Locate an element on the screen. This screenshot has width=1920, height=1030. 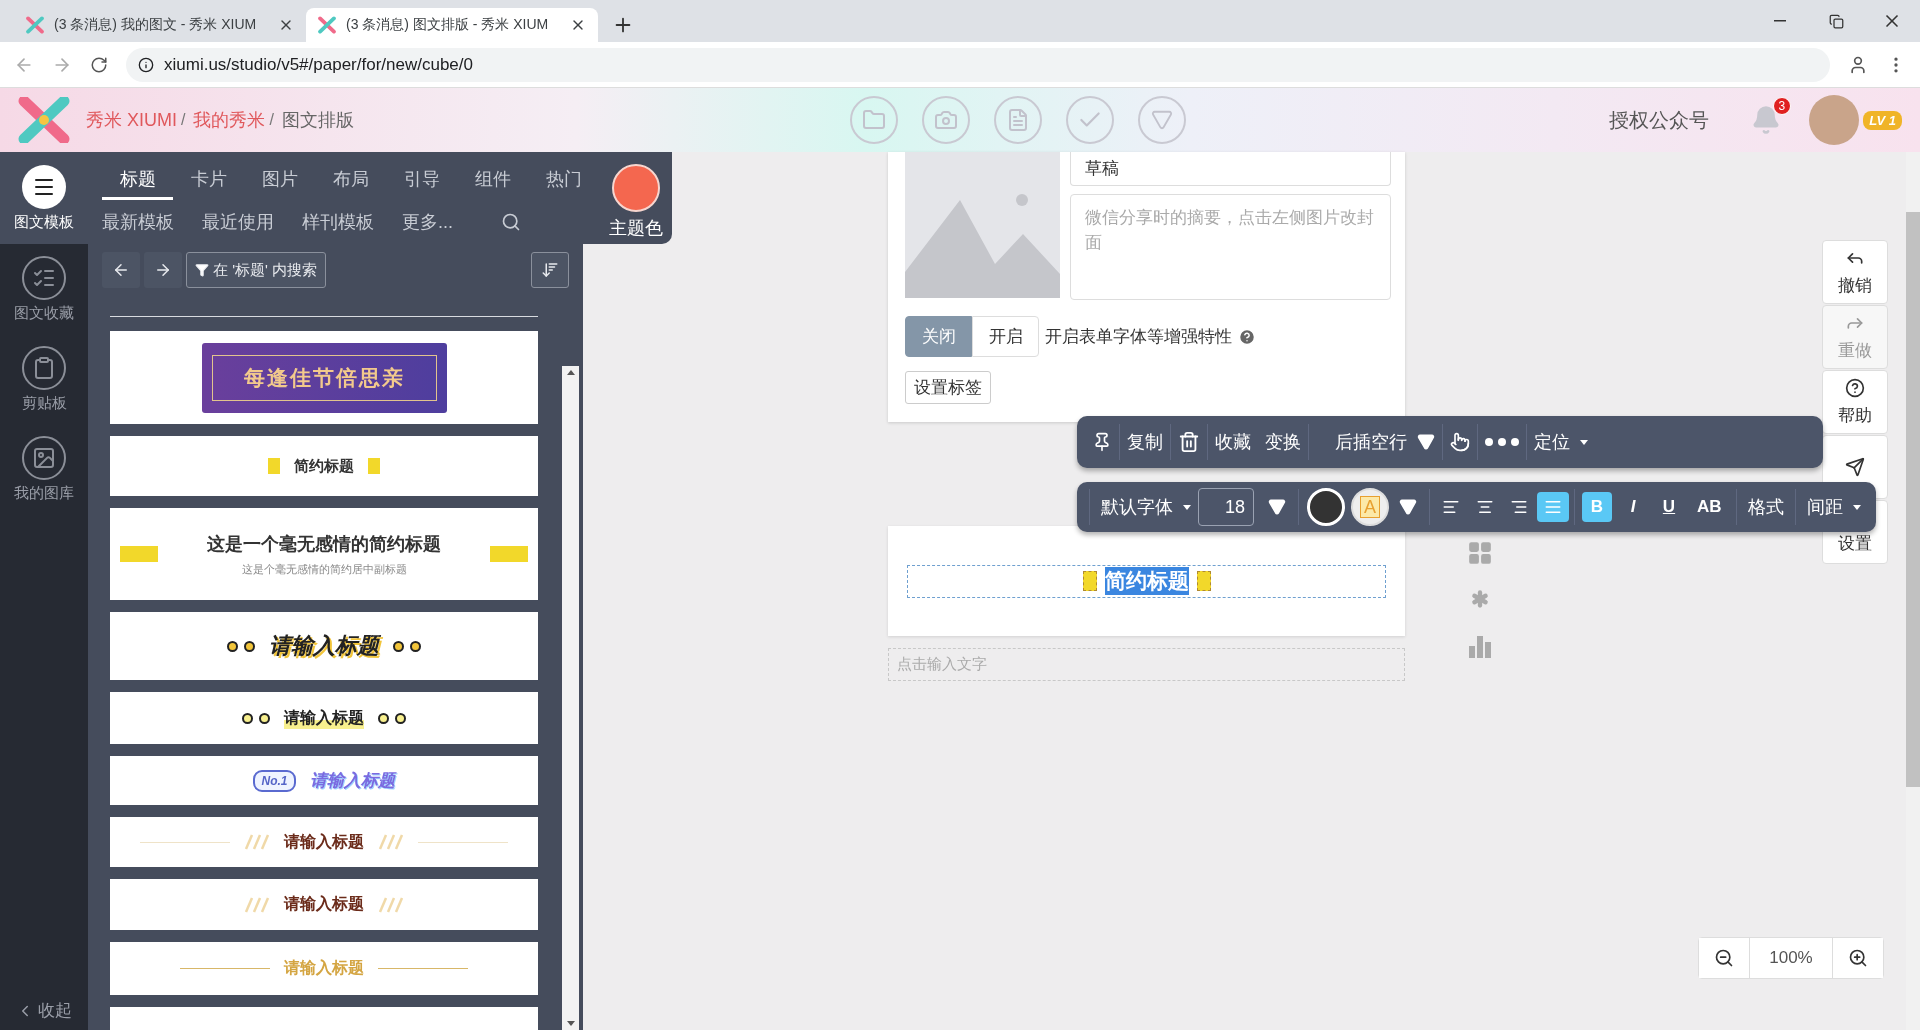
tab-title: (3 条消息) 我的图文 - 秀米 XIUM is located at coordinates (156, 25).